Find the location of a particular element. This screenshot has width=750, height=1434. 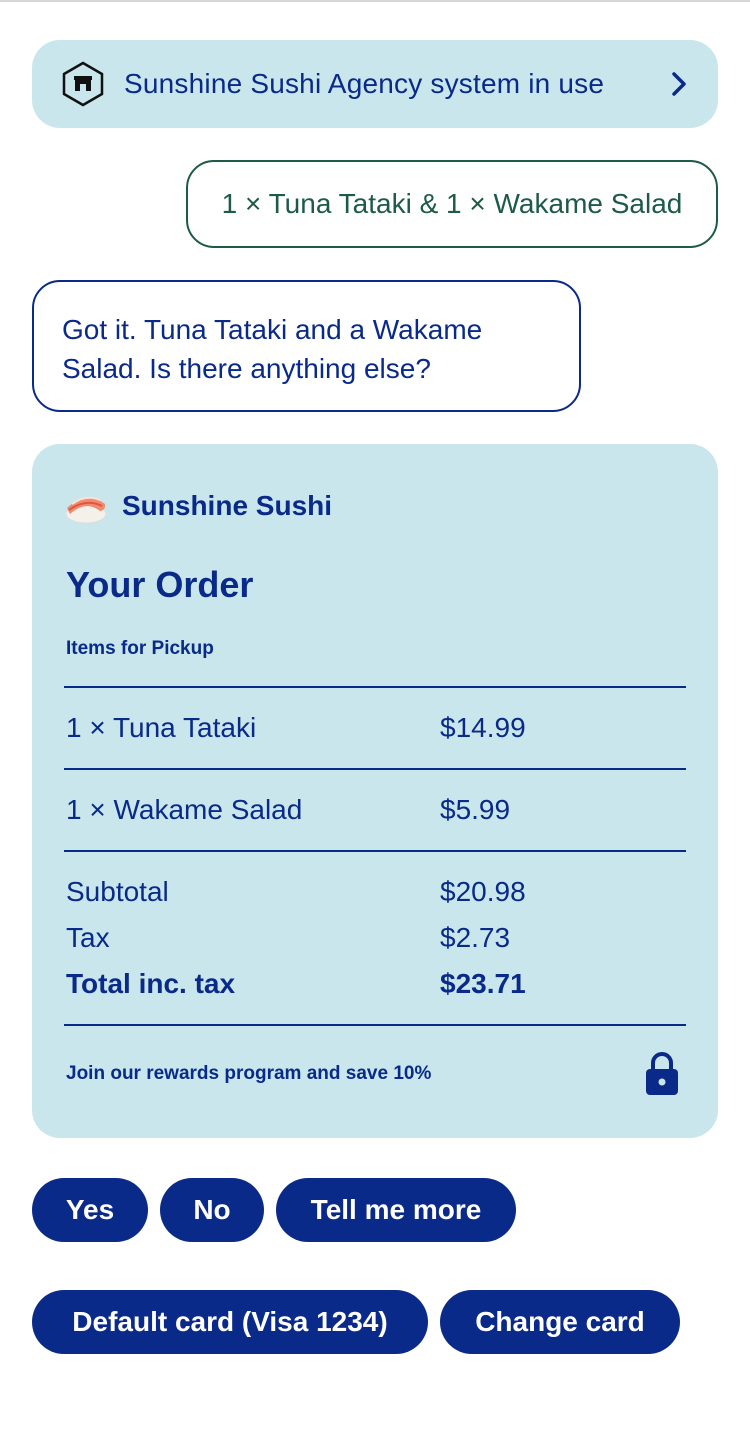

subtotal-value: $20.98 is located at coordinates (483, 891).